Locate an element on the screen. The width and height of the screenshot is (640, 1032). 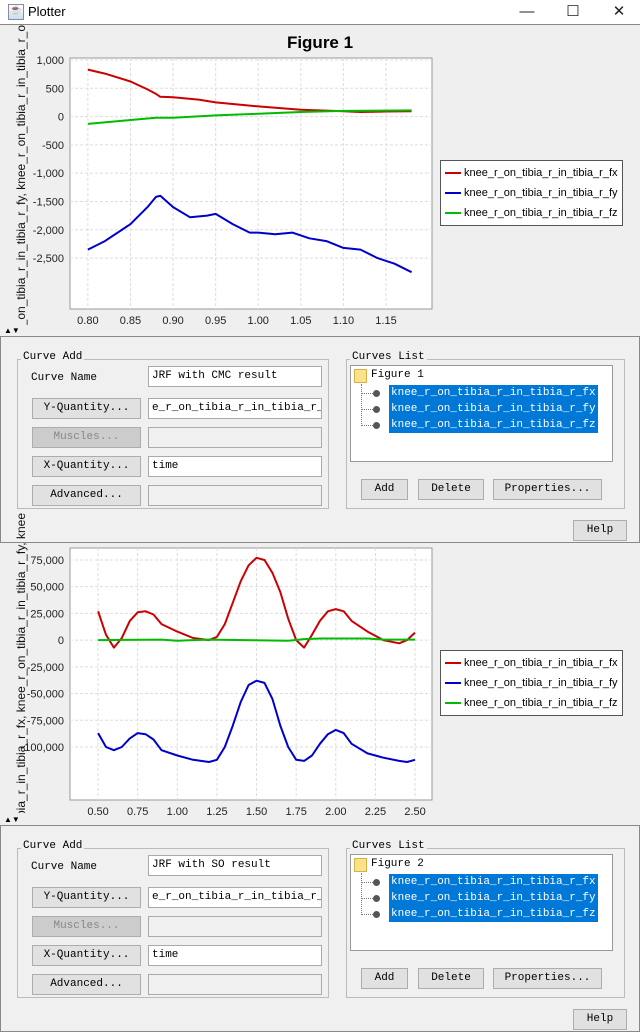
maximize-button: ☐ is located at coordinates (573, 12).